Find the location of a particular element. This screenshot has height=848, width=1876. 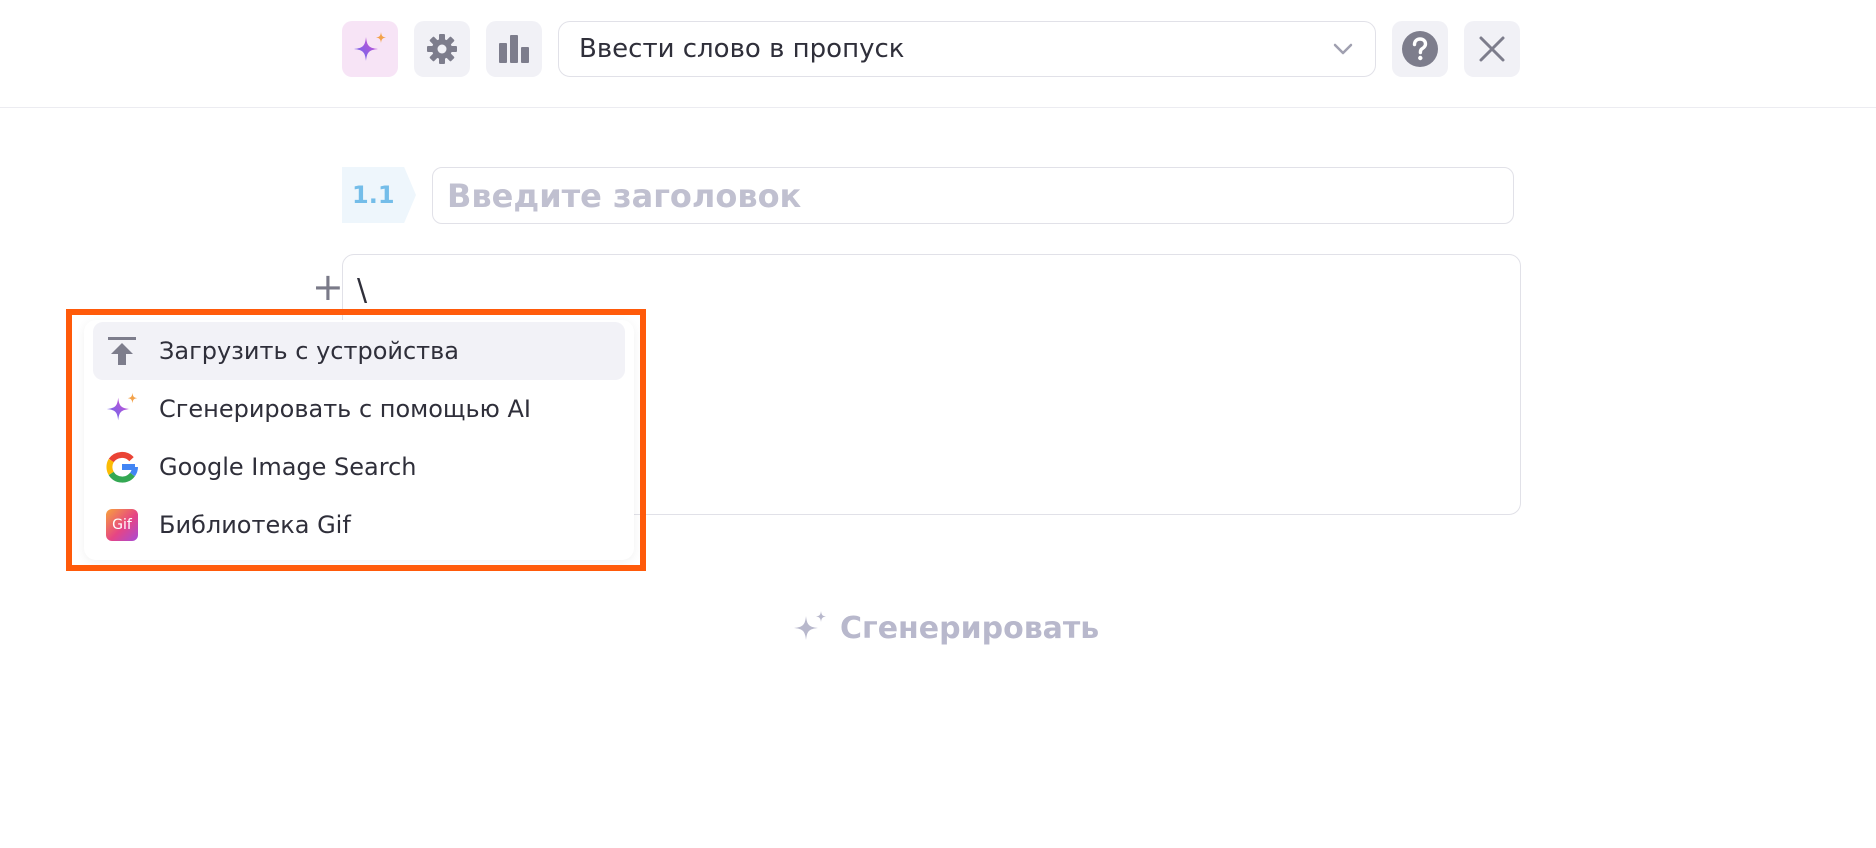

help-button is located at coordinates (1420, 49).